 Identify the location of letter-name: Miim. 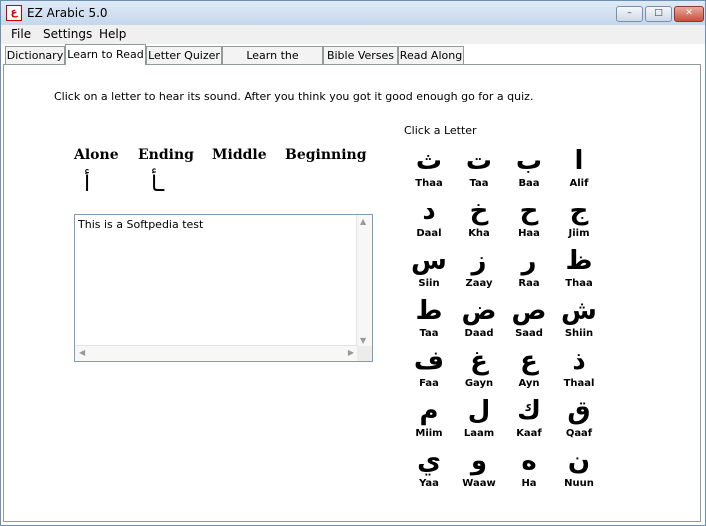
(429, 433).